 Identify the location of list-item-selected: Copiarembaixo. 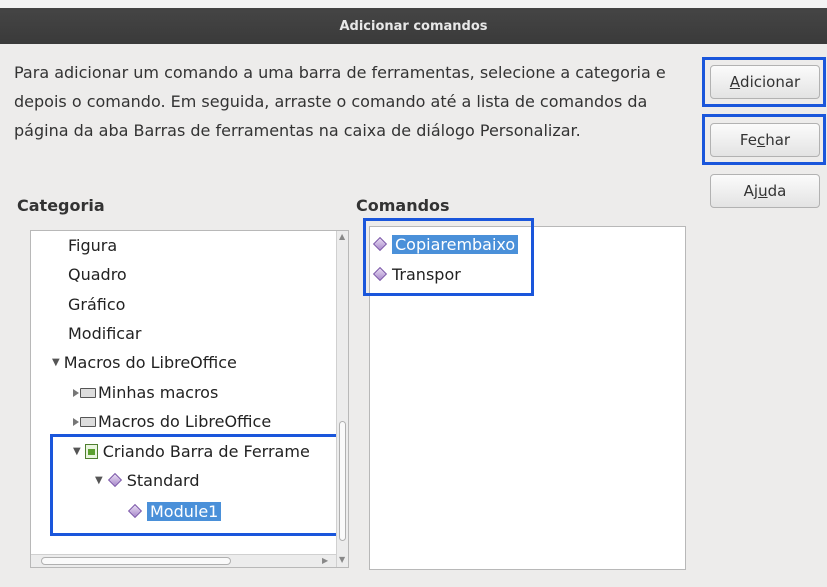
(445, 244).